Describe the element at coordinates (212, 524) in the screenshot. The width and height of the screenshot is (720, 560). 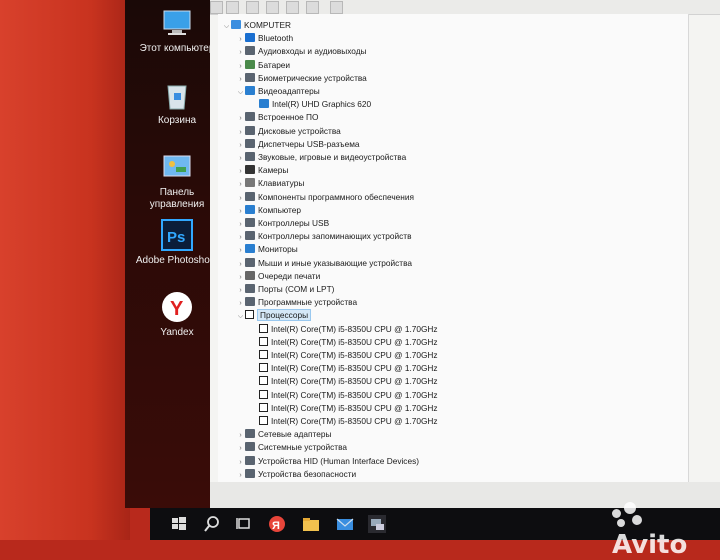
I see `search-icon` at that location.